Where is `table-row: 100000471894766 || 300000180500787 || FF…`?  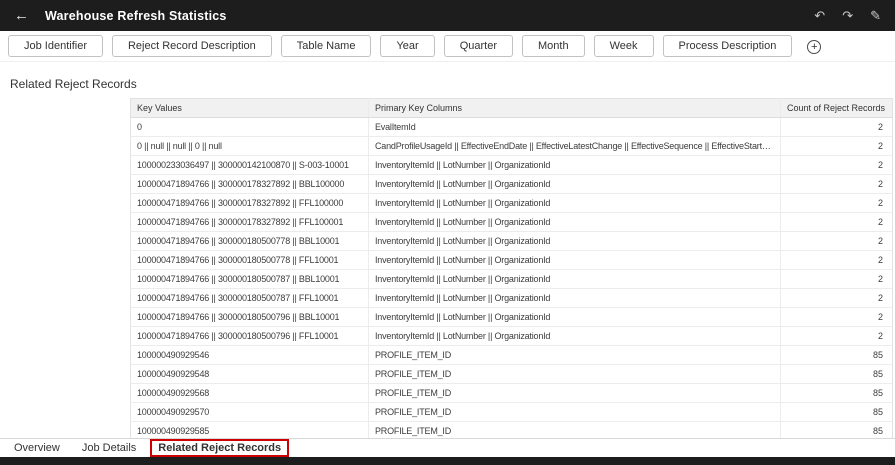
table-row: 100000471894766 || 300000180500787 || FF… is located at coordinates (511, 298).